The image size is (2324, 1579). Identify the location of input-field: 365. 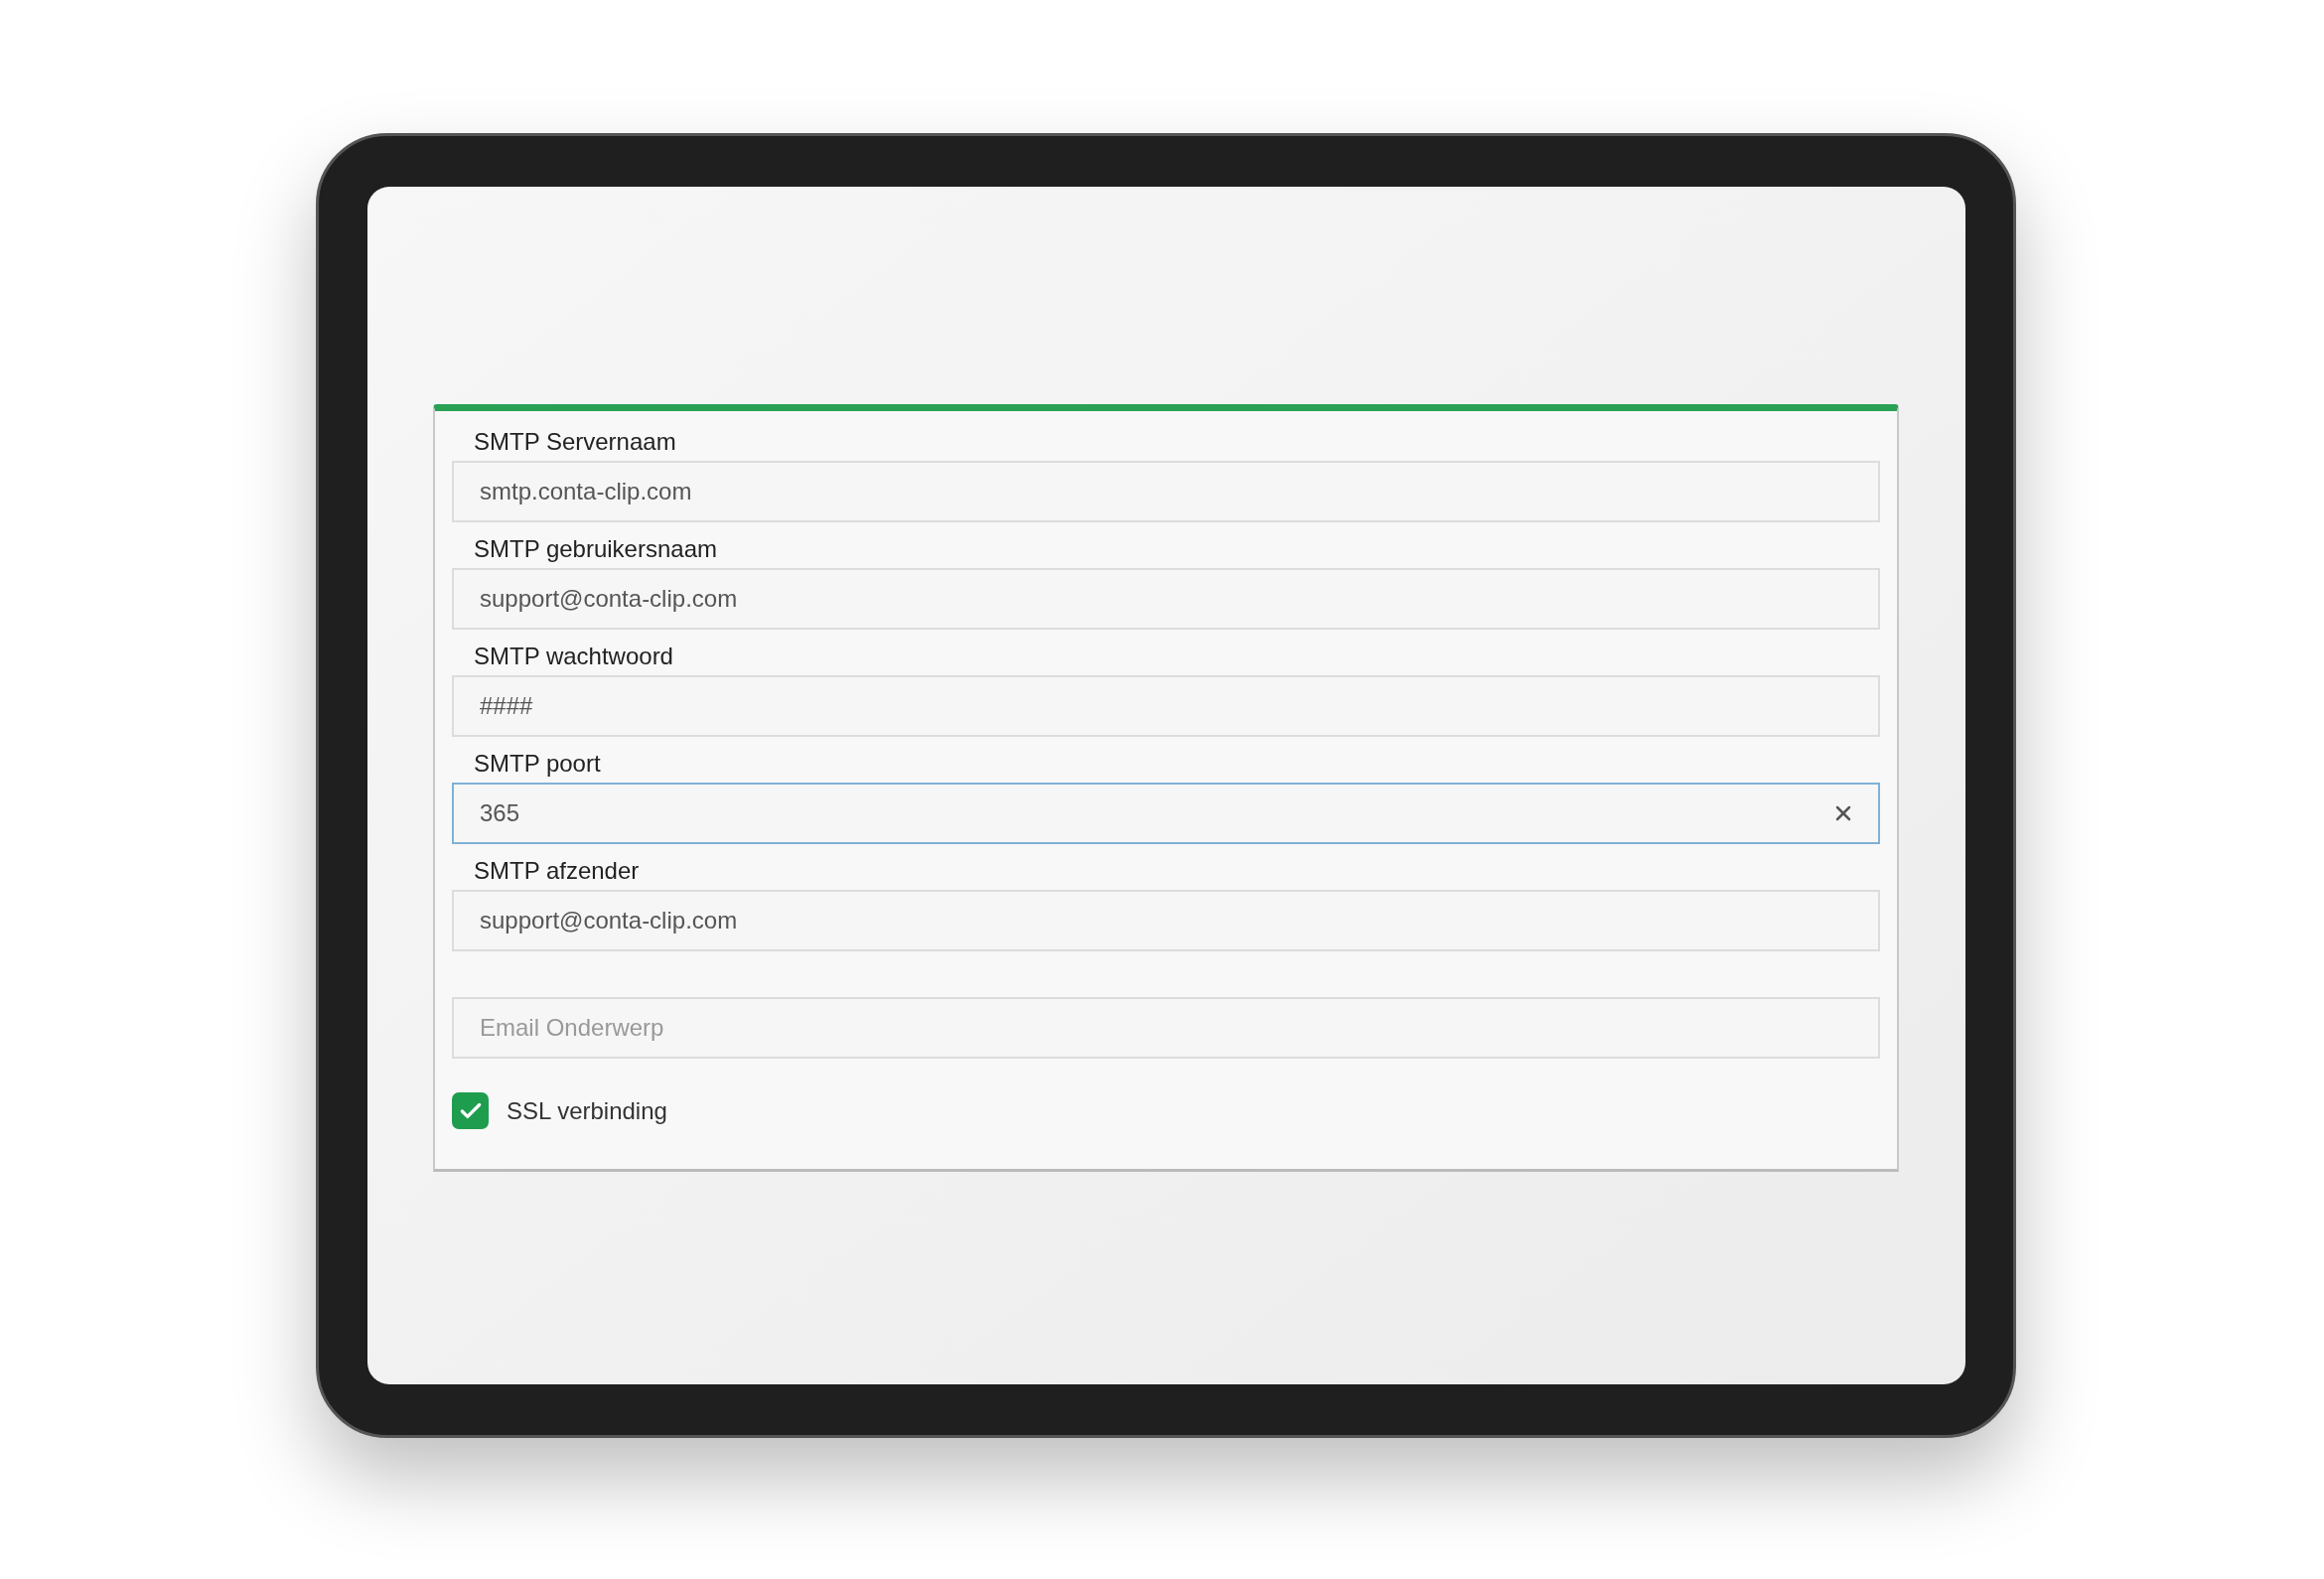
(1166, 813).